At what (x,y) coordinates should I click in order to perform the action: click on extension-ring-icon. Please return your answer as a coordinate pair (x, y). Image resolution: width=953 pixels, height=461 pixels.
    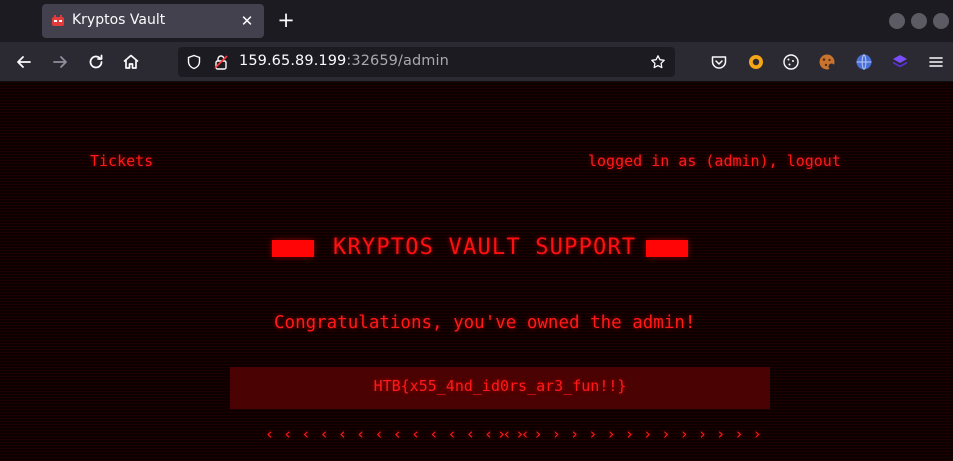
    Looking at the image, I should click on (756, 62).